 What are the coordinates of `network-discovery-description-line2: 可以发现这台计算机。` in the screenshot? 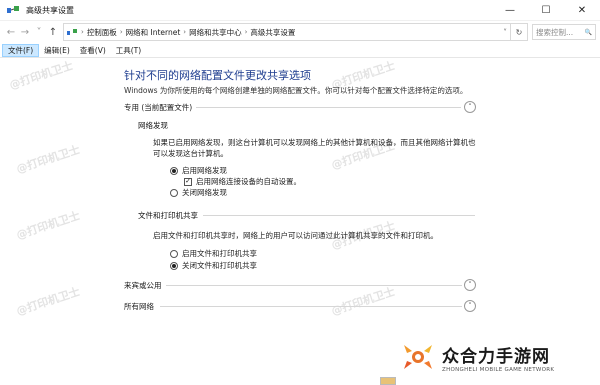 It's located at (190, 153).